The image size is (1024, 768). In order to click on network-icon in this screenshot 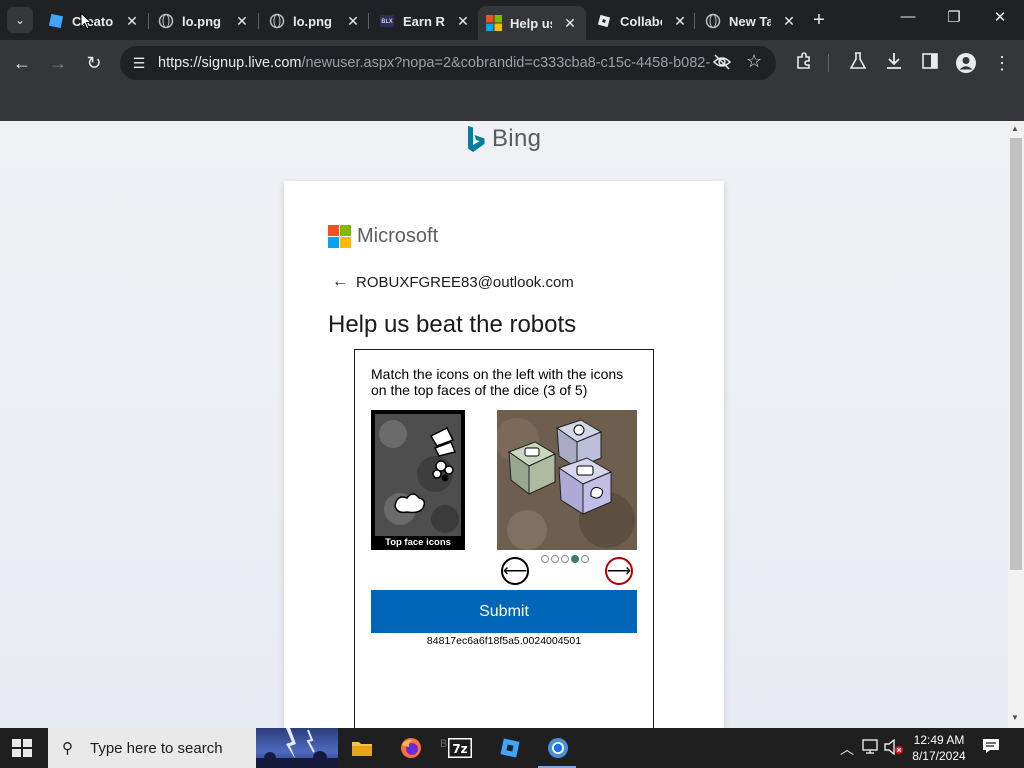, I will do `click(871, 748)`.